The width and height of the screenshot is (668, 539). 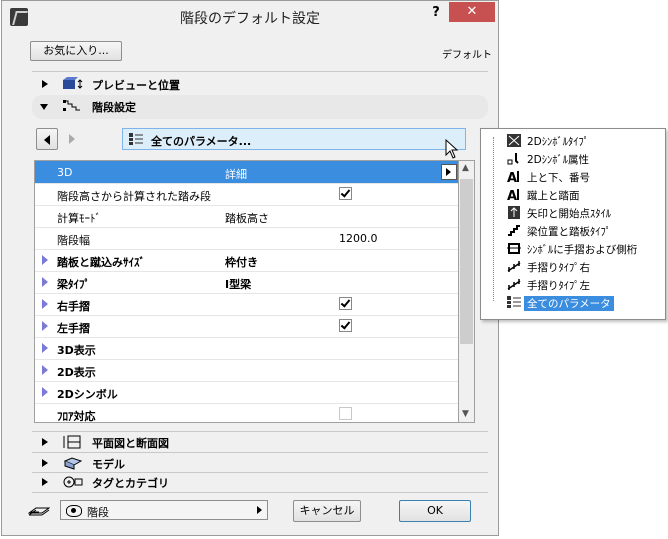 What do you see at coordinates (449, 172) in the screenshot?
I see `row-menu-button` at bounding box center [449, 172].